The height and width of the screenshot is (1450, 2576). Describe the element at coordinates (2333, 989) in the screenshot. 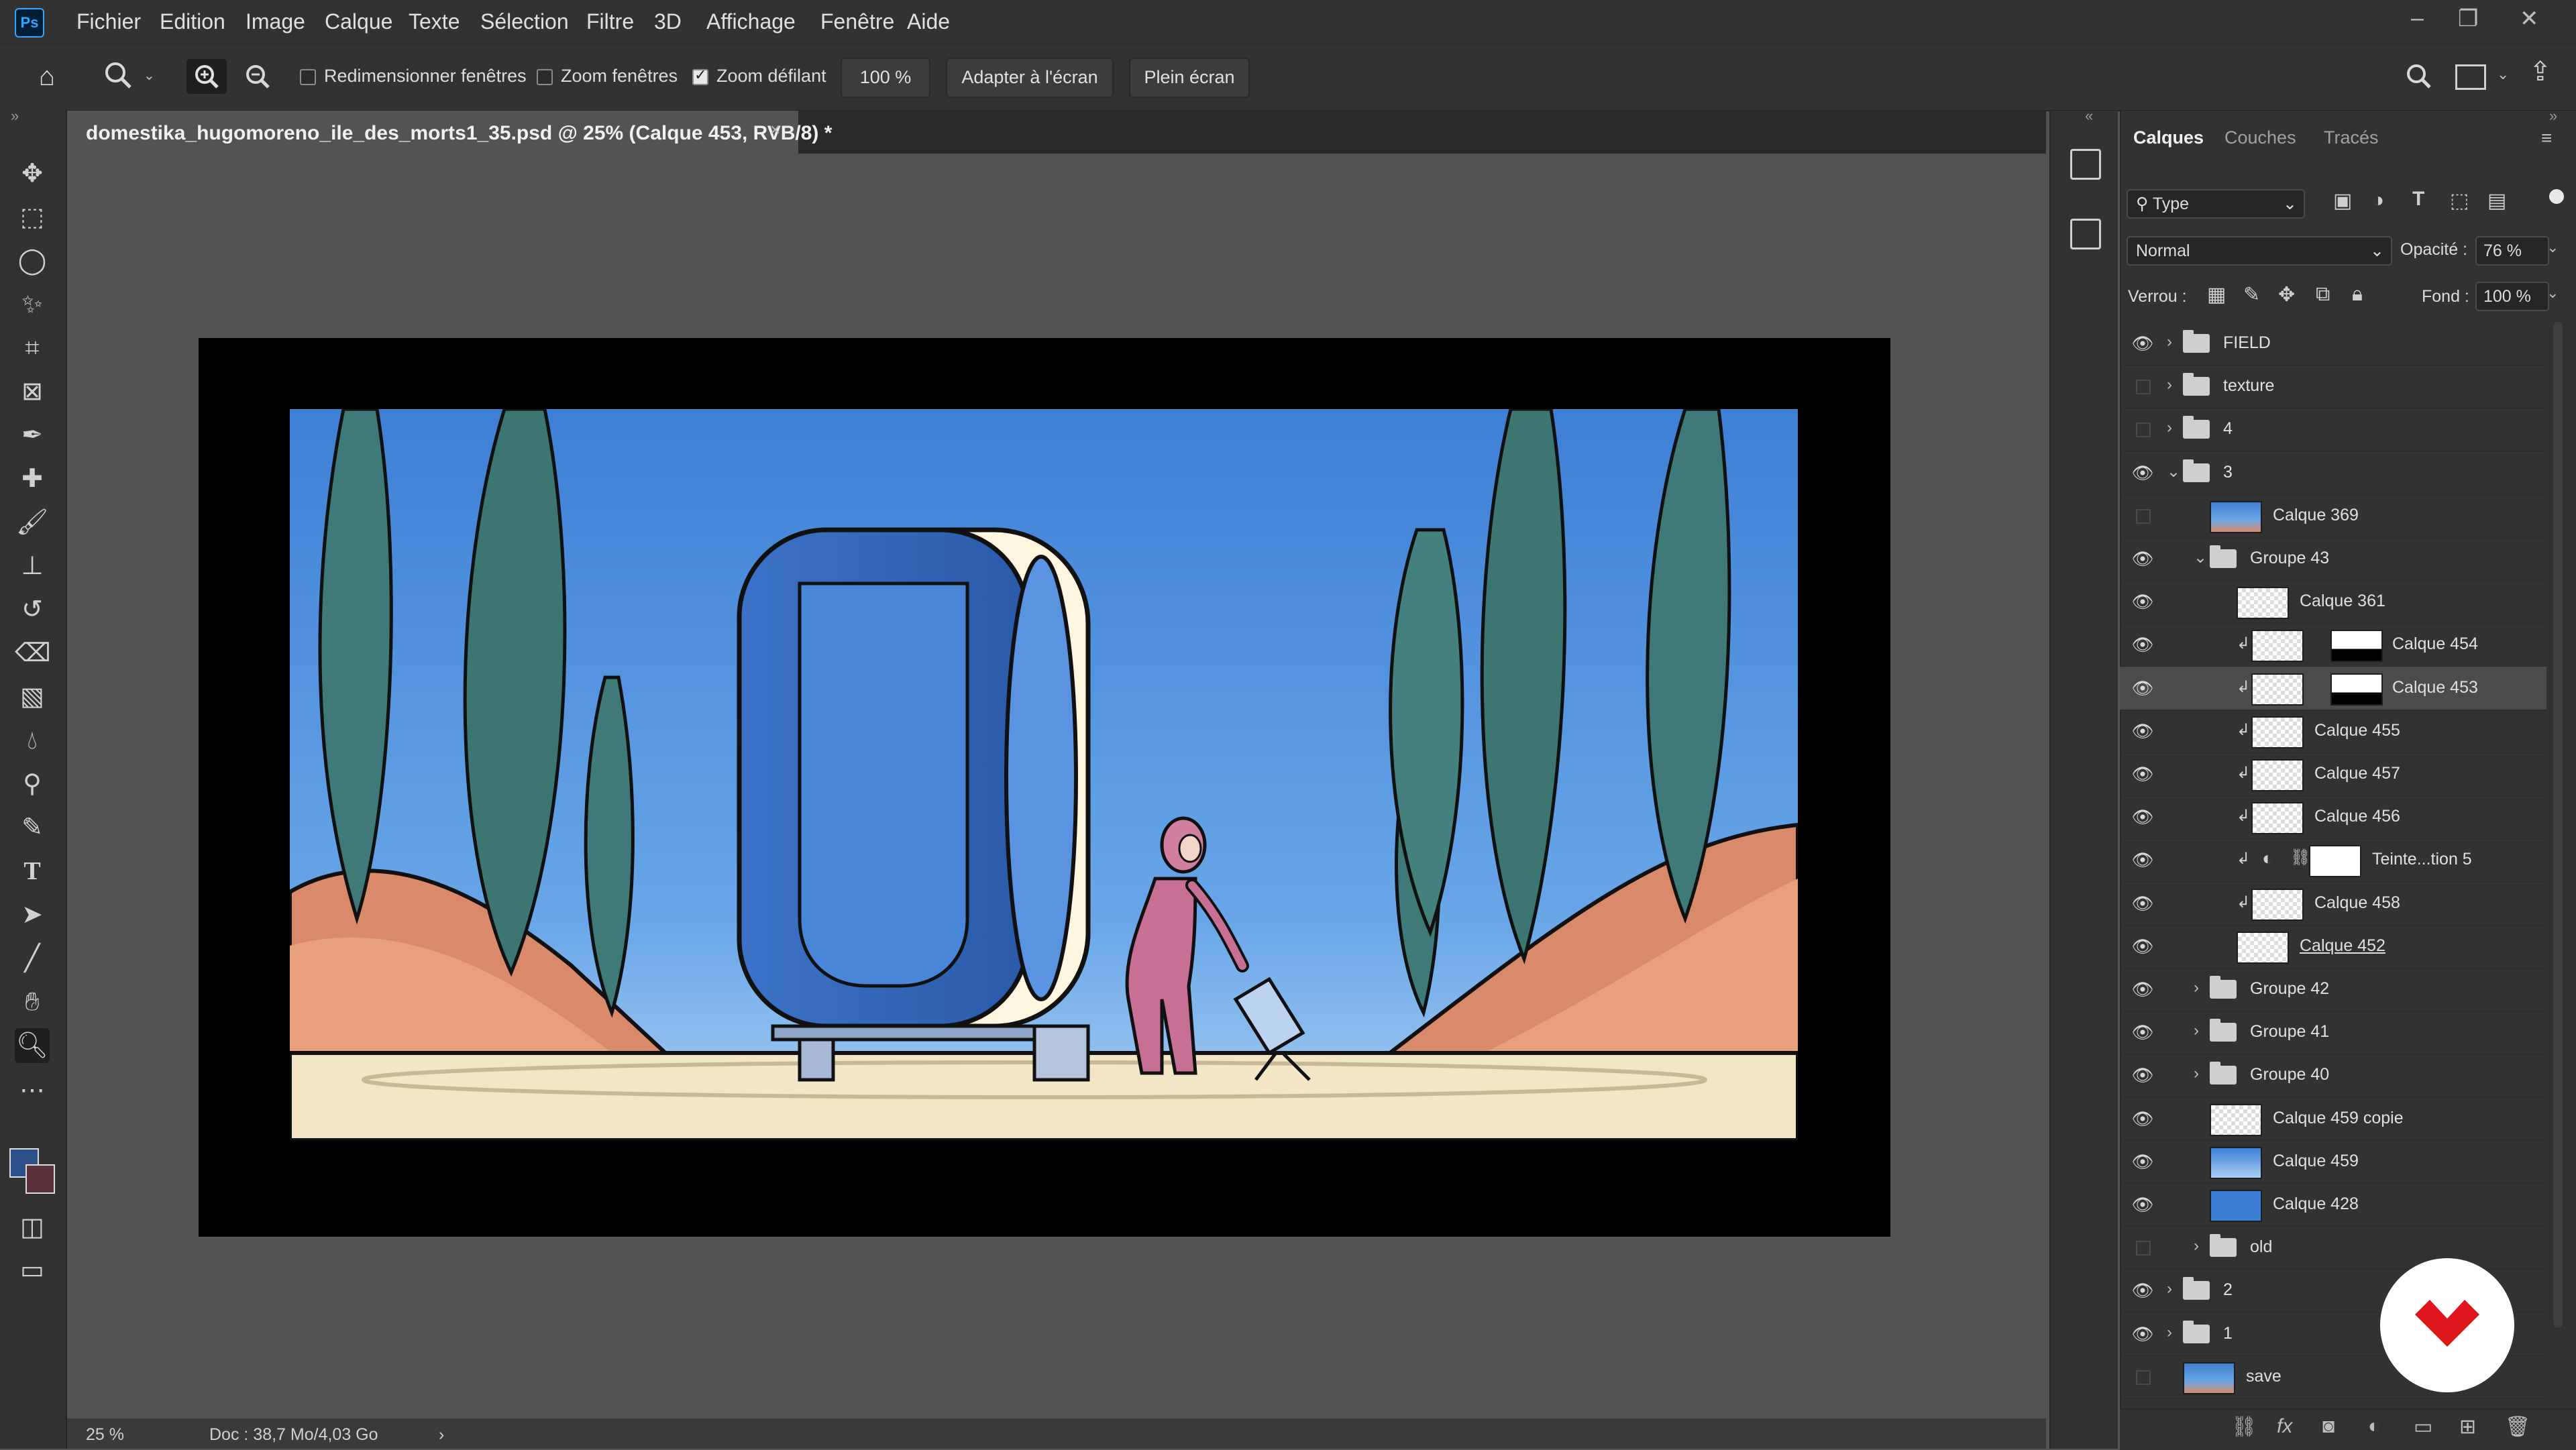

I see `layer-row: 👁︎ › Groupe 42` at that location.